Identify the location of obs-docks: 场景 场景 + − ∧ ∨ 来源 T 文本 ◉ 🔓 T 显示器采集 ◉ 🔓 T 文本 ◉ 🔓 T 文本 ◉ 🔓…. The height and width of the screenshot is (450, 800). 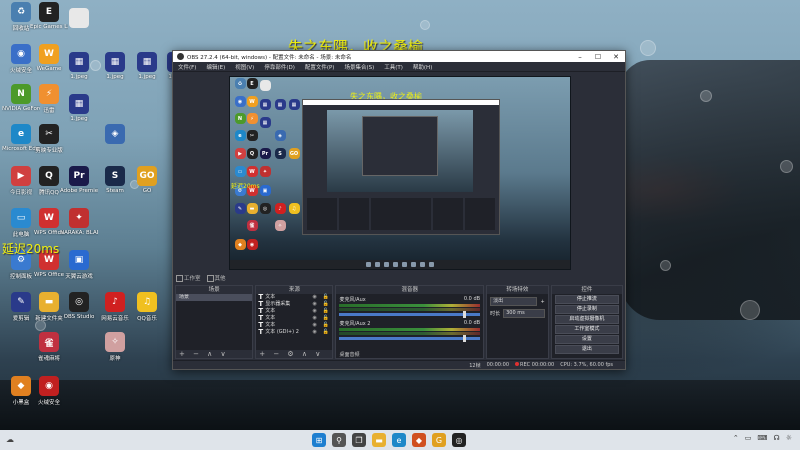
(399, 322).